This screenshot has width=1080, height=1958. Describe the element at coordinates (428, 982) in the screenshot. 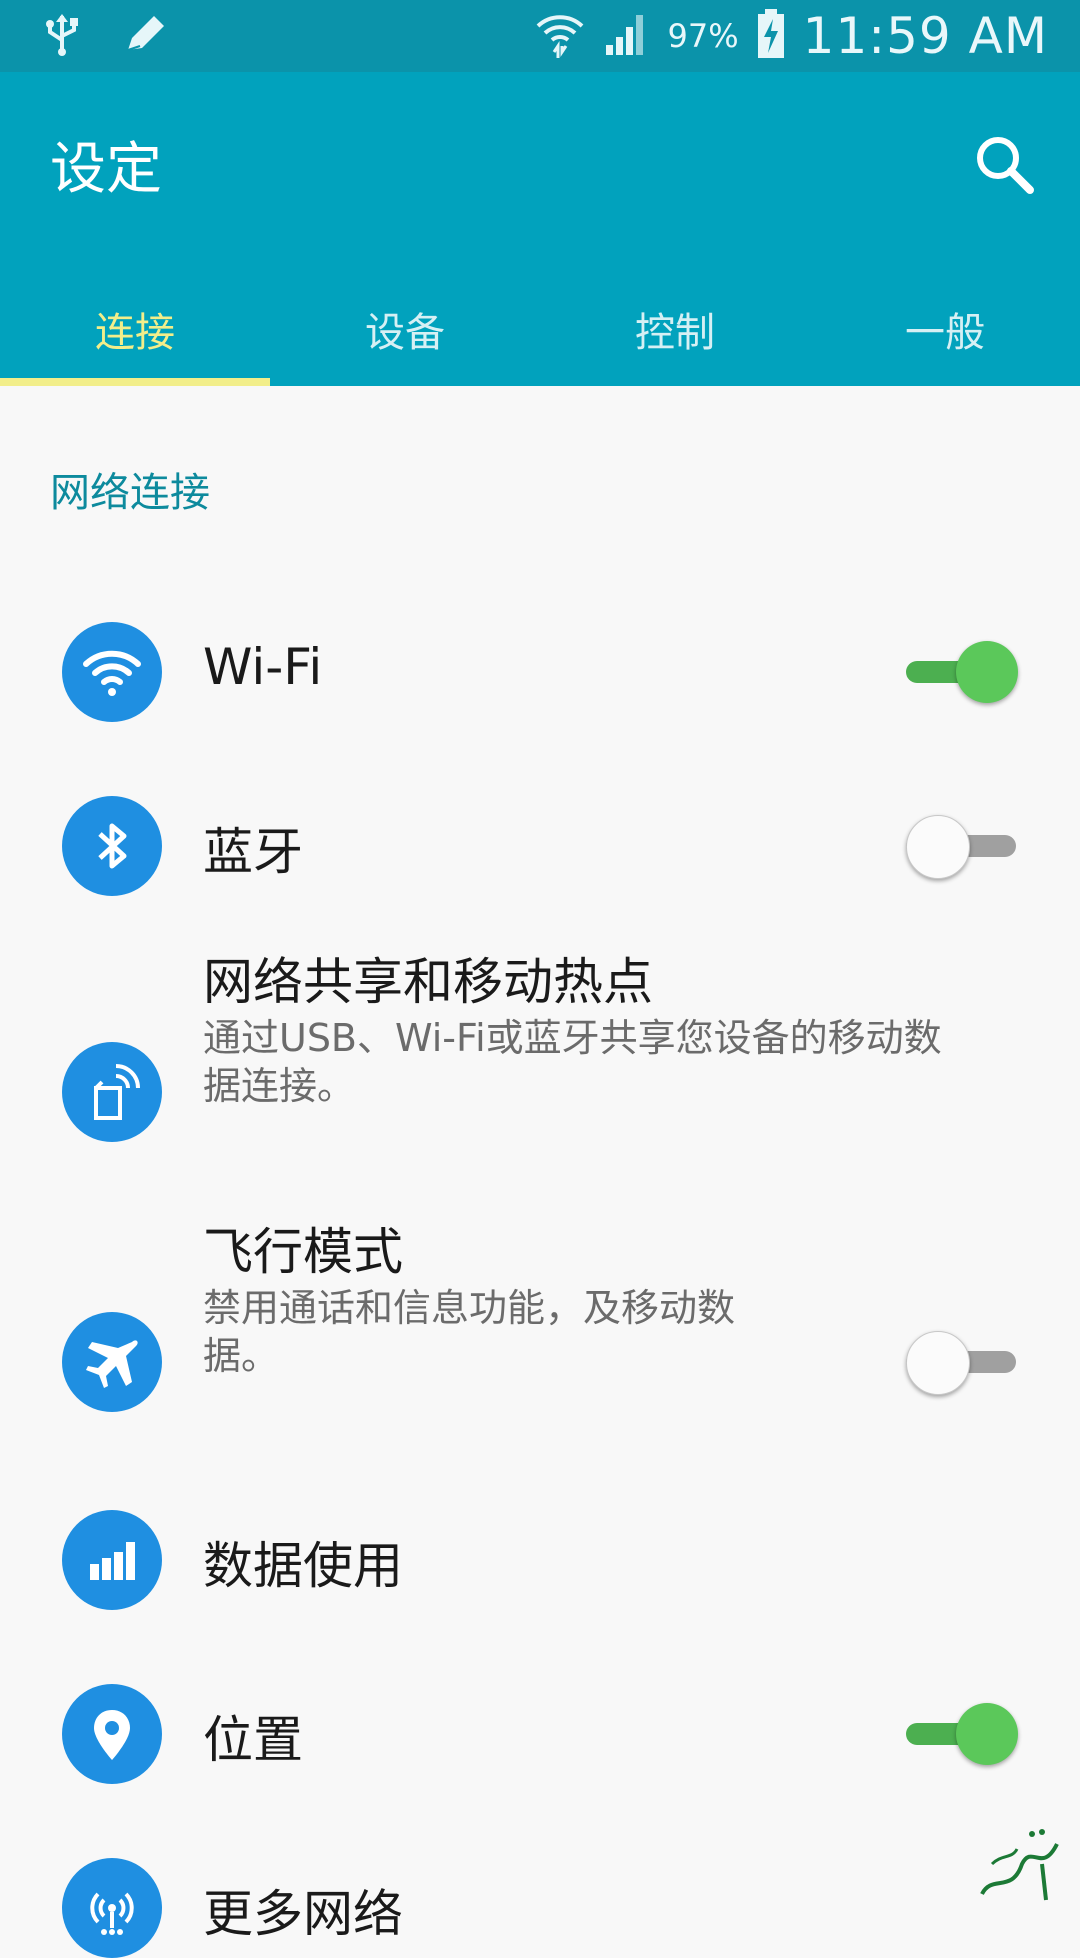

I see `item-title: 网络共享和移动热点` at that location.